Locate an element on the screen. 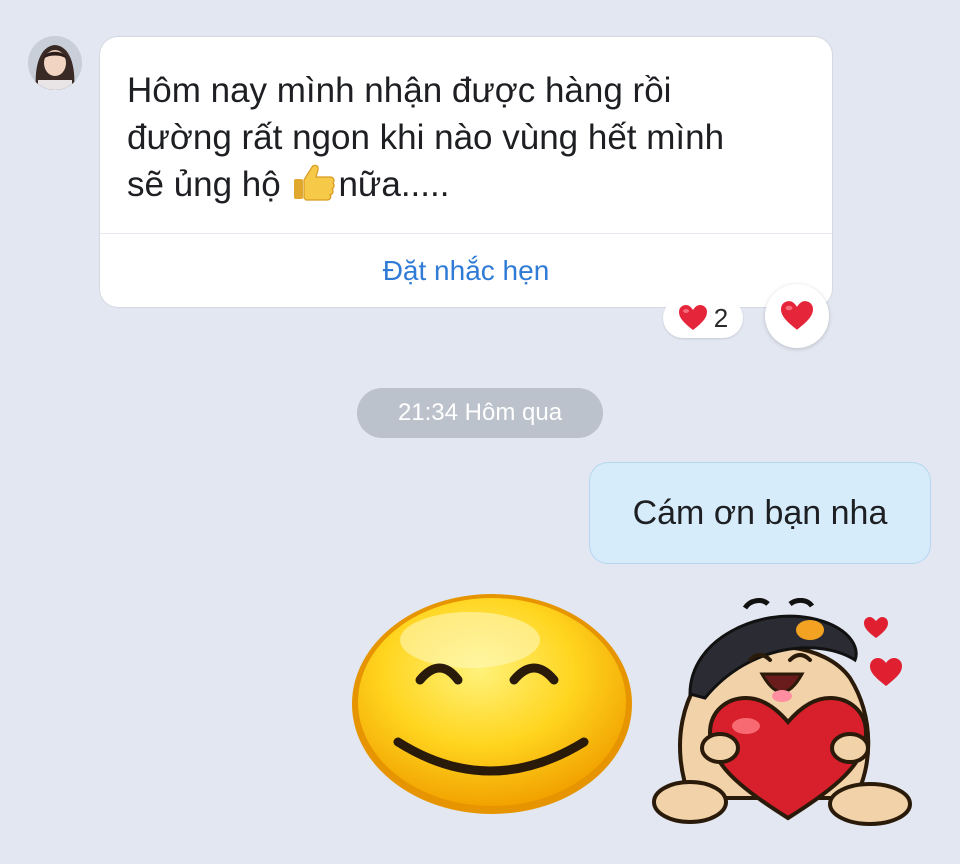  sender-avatar is located at coordinates (55, 63).